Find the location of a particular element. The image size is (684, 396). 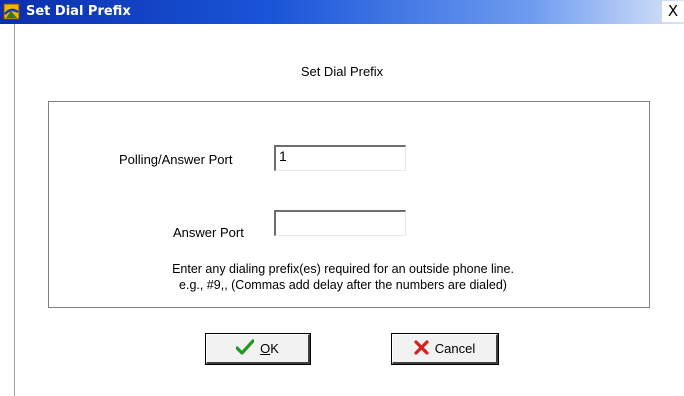

close-button: X is located at coordinates (673, 11).